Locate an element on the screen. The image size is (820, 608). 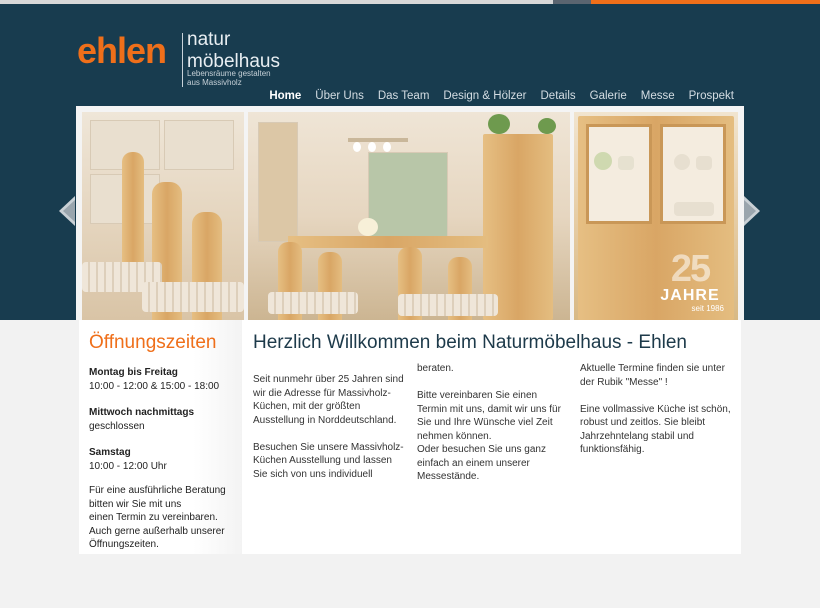
nav-item-galerie: Galerie is located at coordinates (608, 96).